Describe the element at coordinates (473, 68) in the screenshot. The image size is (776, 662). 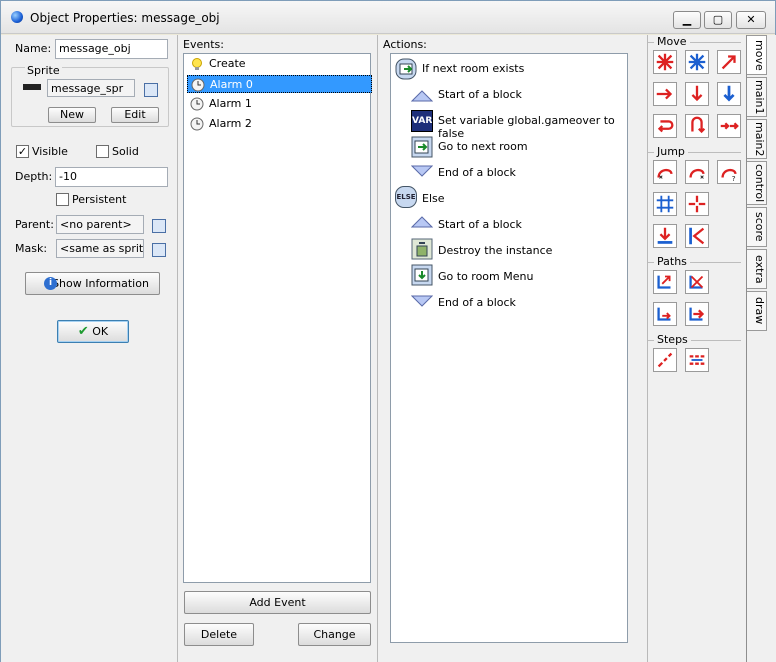
I see `action-item: If next room exists` at that location.